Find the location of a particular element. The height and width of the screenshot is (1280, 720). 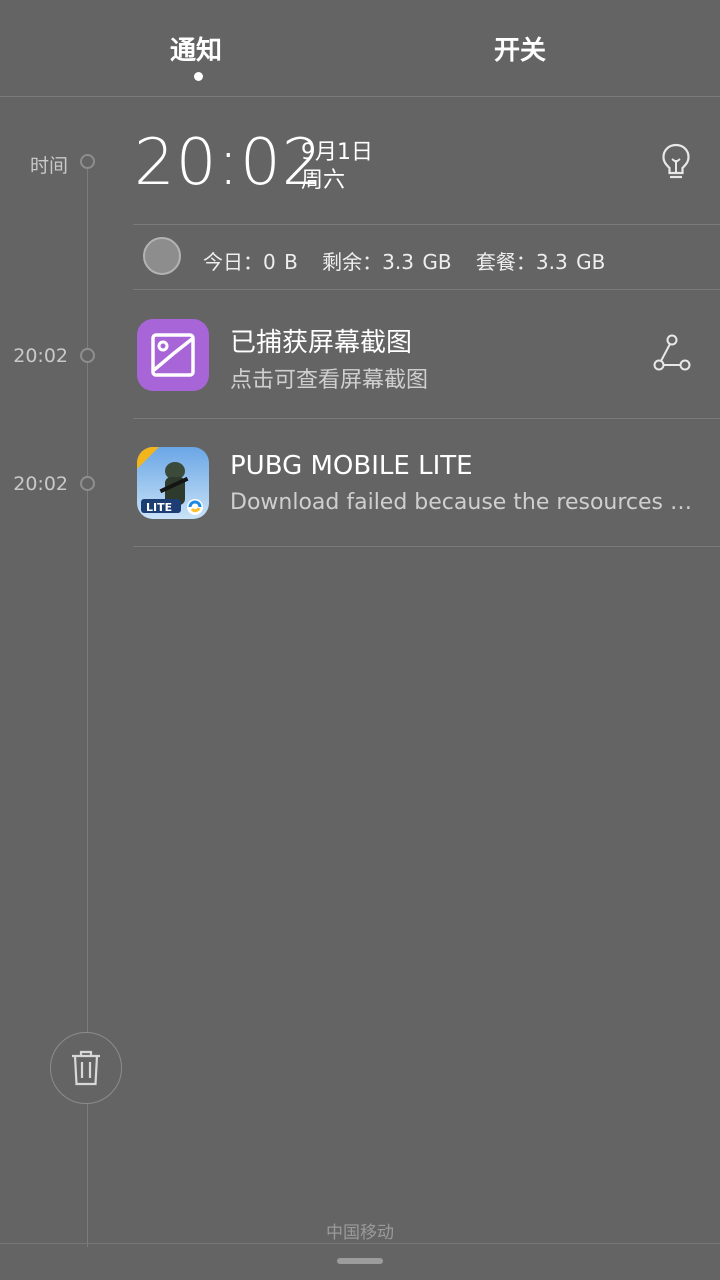

lightbulb-icon is located at coordinates (676, 164).